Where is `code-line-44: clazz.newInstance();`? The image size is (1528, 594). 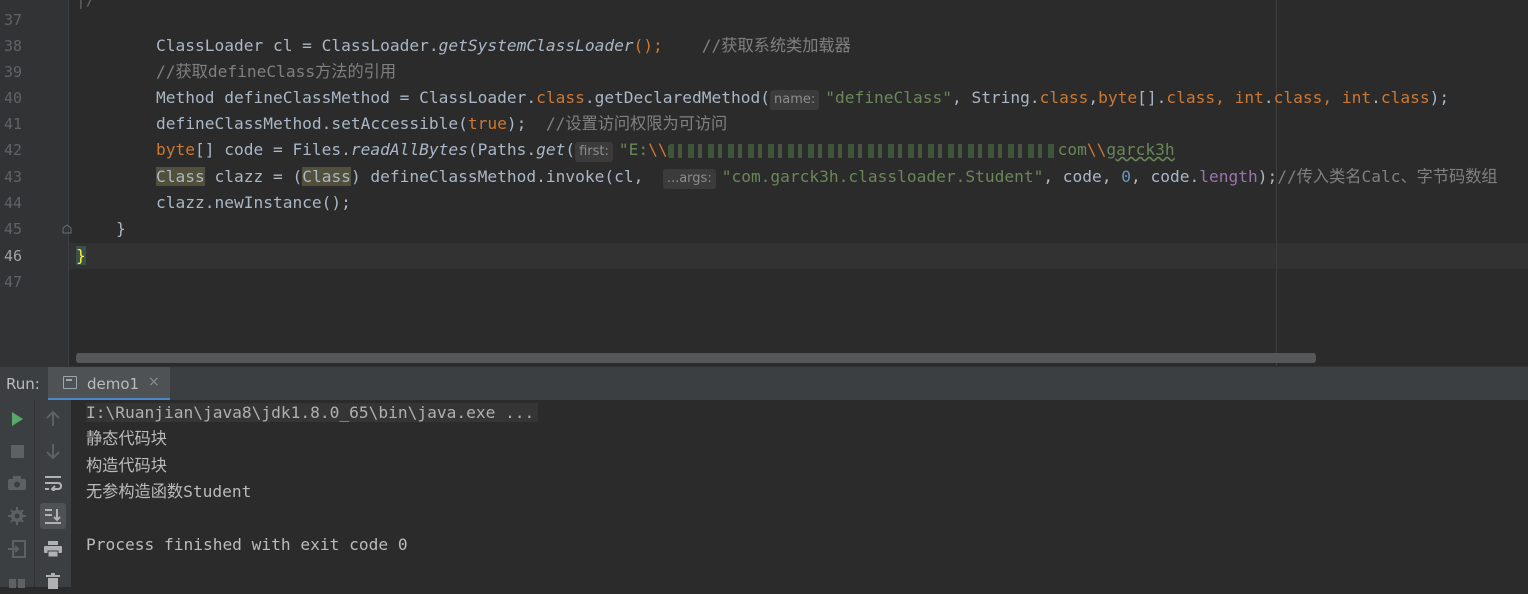 code-line-44: clazz.newInstance(); is located at coordinates (253, 202).